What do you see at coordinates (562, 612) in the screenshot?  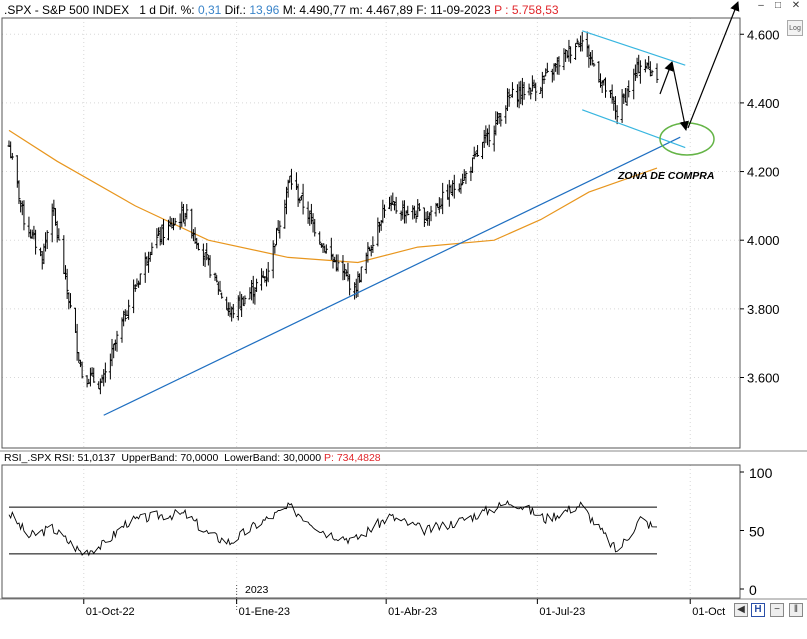 I see `time-tick-label: 01-Jul-23` at bounding box center [562, 612].